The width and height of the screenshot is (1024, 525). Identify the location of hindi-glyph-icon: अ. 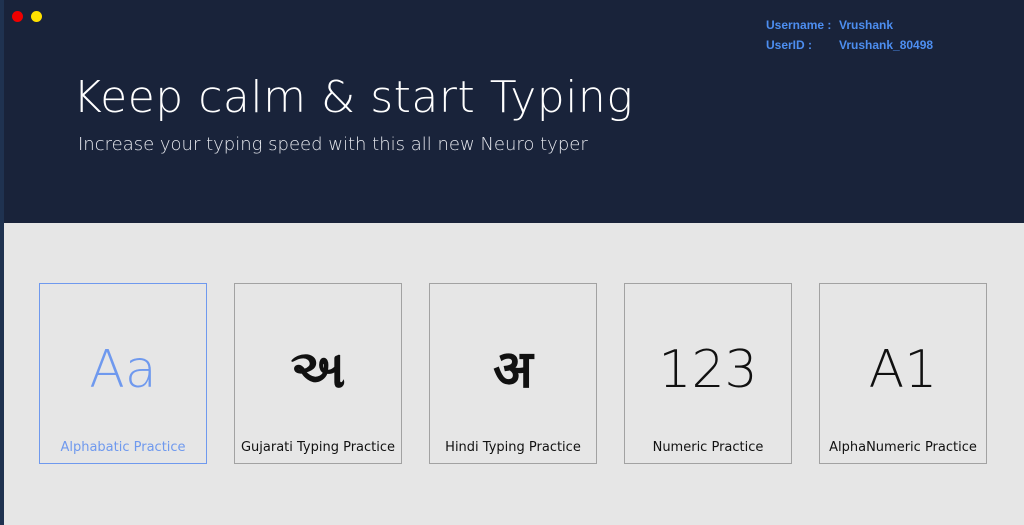
(513, 370).